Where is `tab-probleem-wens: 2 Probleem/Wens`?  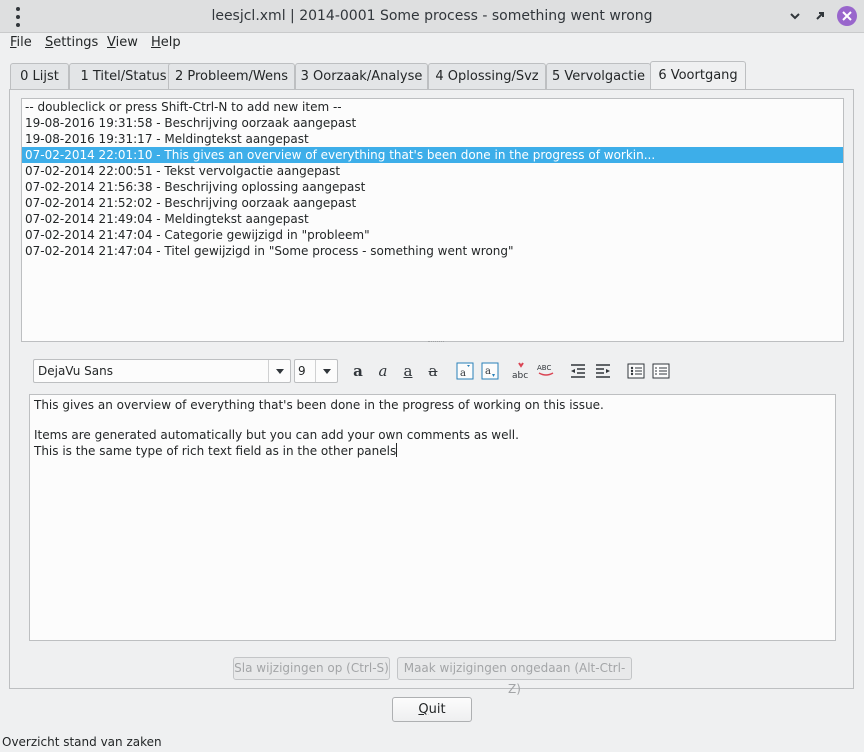
tab-probleem-wens: 2 Probleem/Wens is located at coordinates (231, 76).